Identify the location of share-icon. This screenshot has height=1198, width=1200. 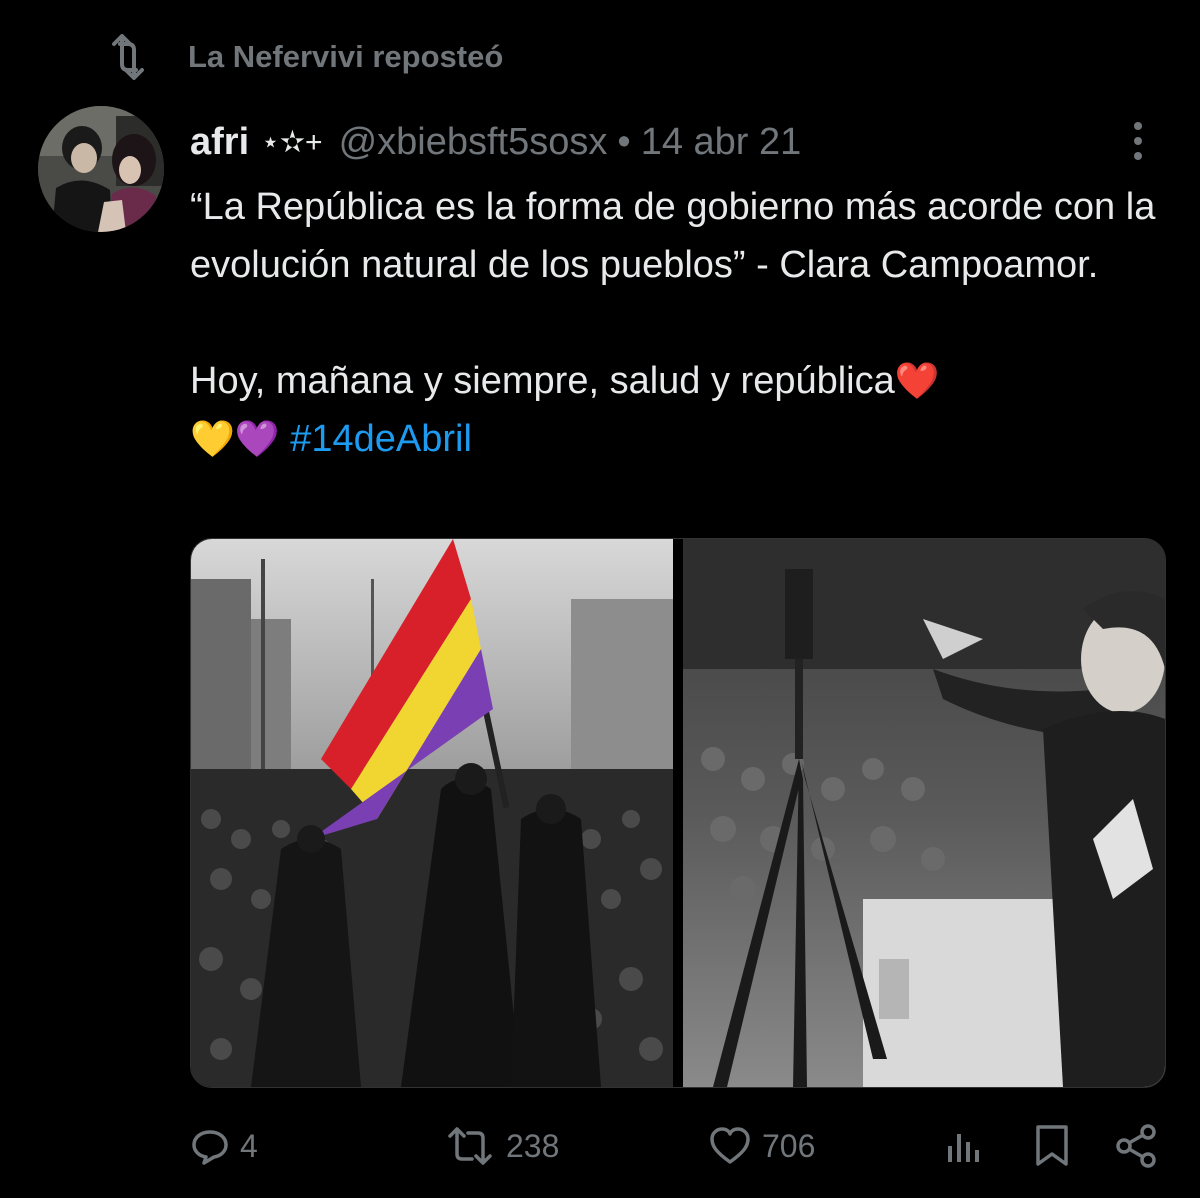
(1136, 1146).